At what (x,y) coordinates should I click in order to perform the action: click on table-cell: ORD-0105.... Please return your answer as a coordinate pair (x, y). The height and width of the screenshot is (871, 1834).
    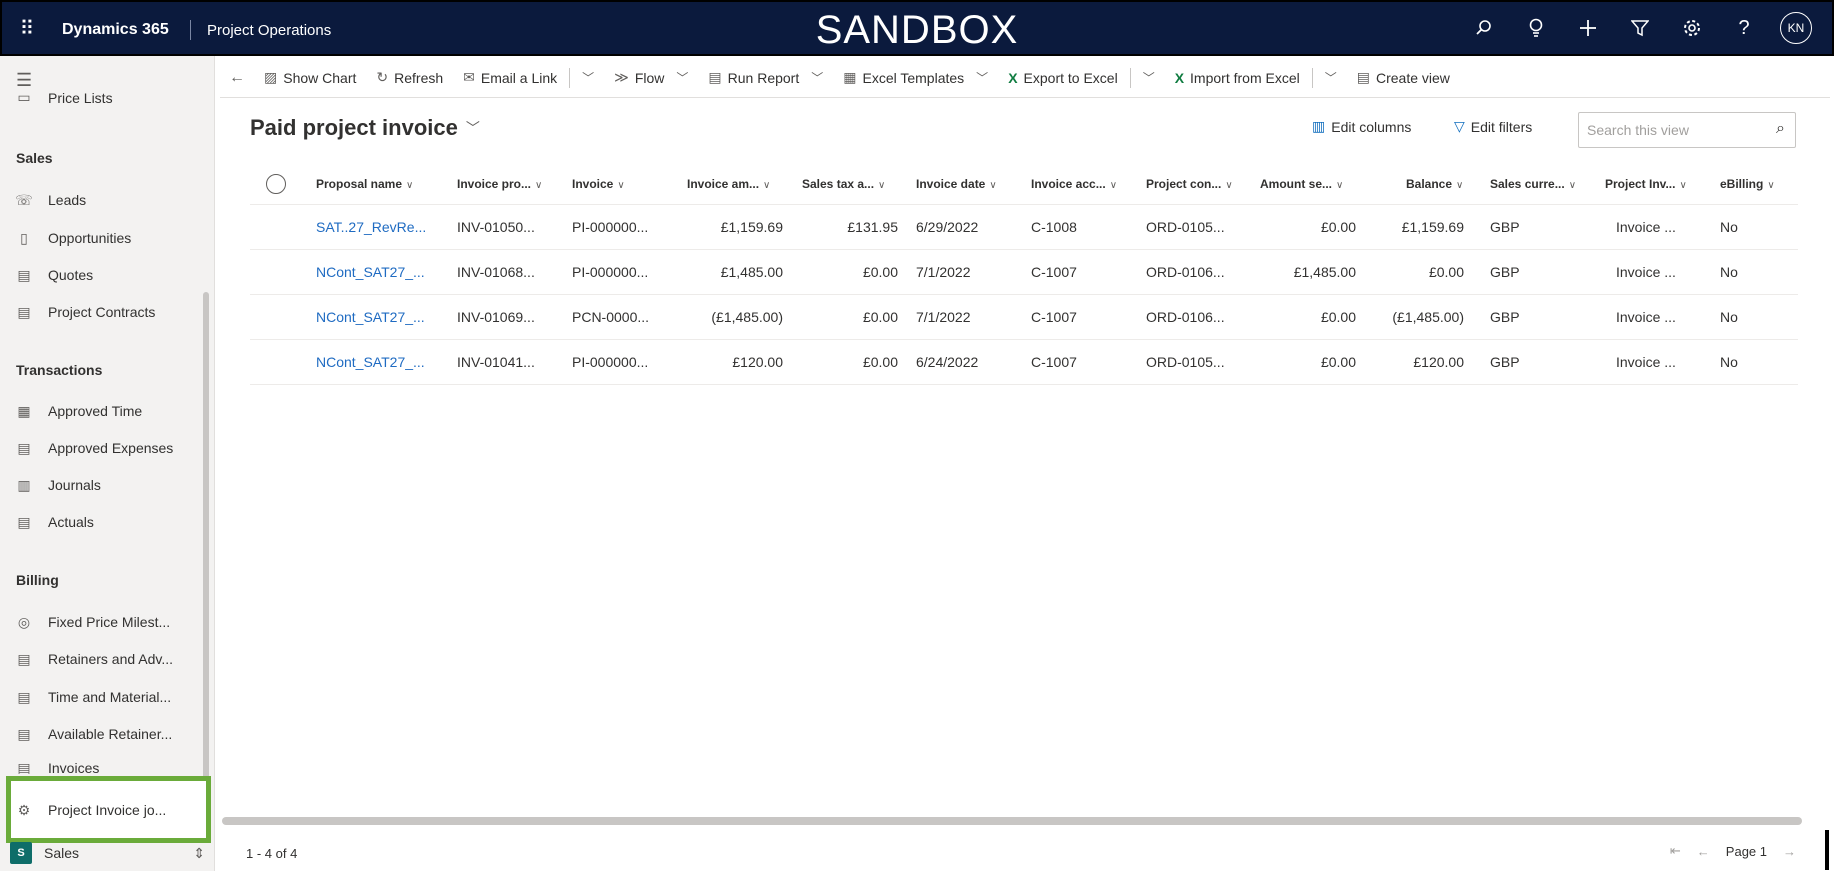
    Looking at the image, I should click on (1185, 227).